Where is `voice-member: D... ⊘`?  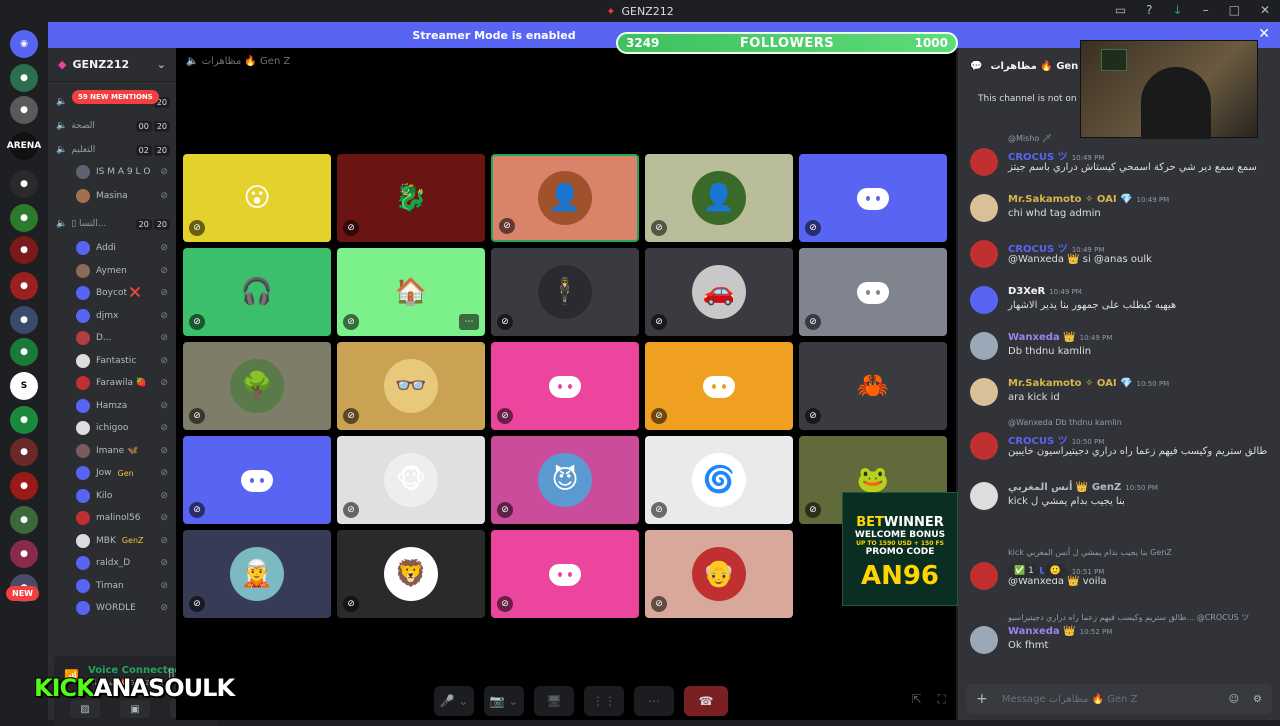
voice-member: D... ⊘ is located at coordinates (122, 338).